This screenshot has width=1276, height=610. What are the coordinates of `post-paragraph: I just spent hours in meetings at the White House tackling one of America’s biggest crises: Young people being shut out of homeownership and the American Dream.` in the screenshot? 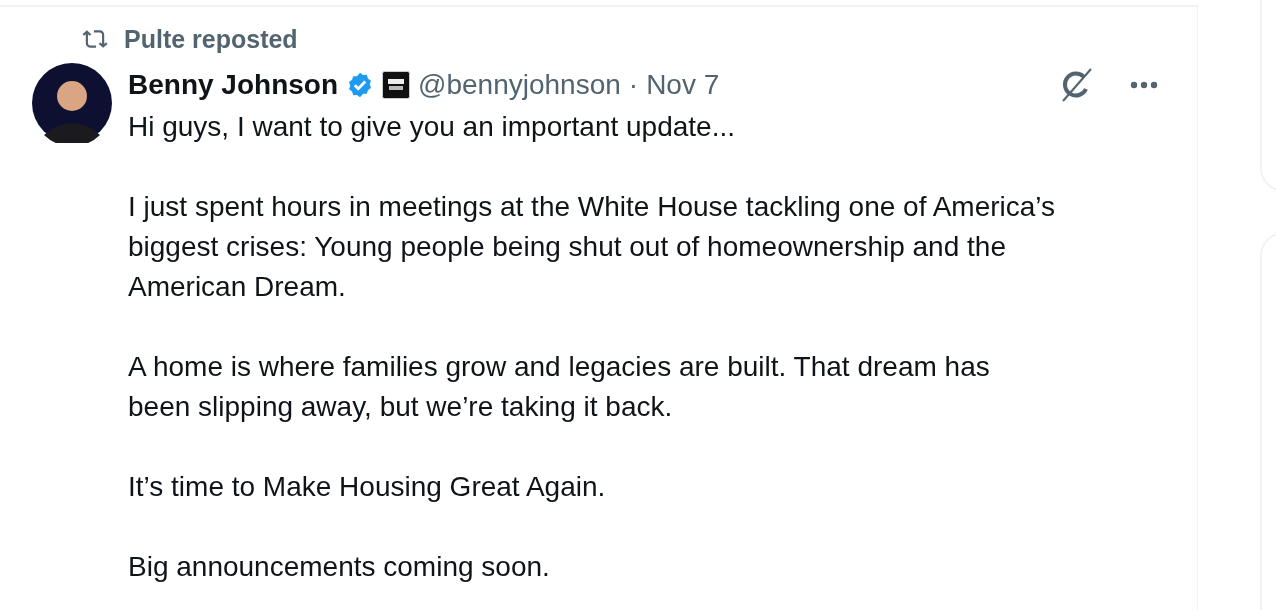 It's located at (592, 247).